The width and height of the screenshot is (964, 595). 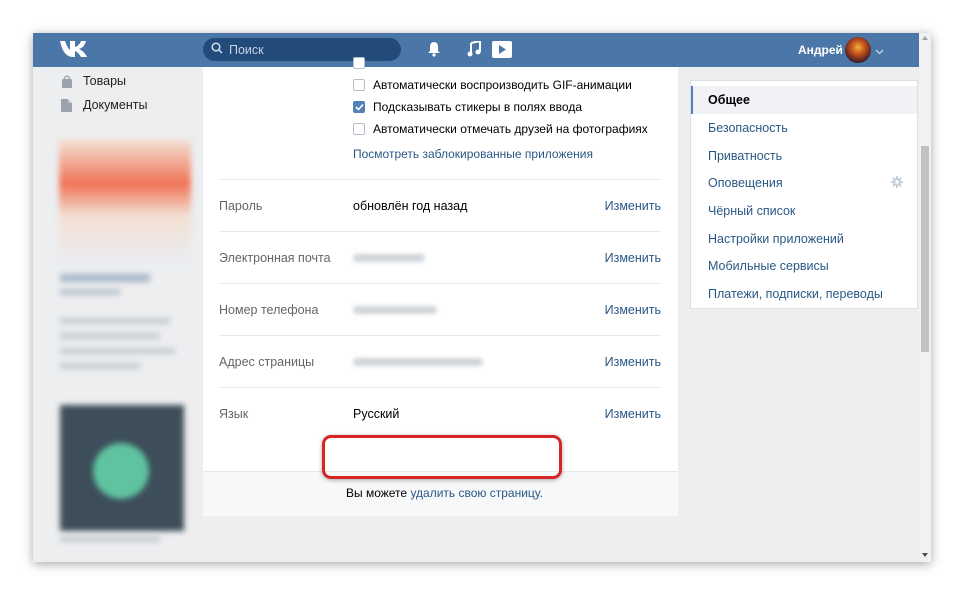 I want to click on menu-item-privacy: Приватность, so click(x=804, y=156).